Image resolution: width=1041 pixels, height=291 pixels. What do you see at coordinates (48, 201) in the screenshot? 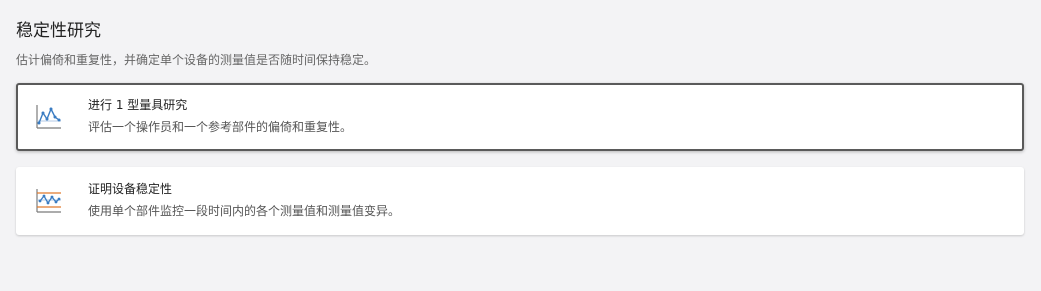
I see `control-chart-icon` at bounding box center [48, 201].